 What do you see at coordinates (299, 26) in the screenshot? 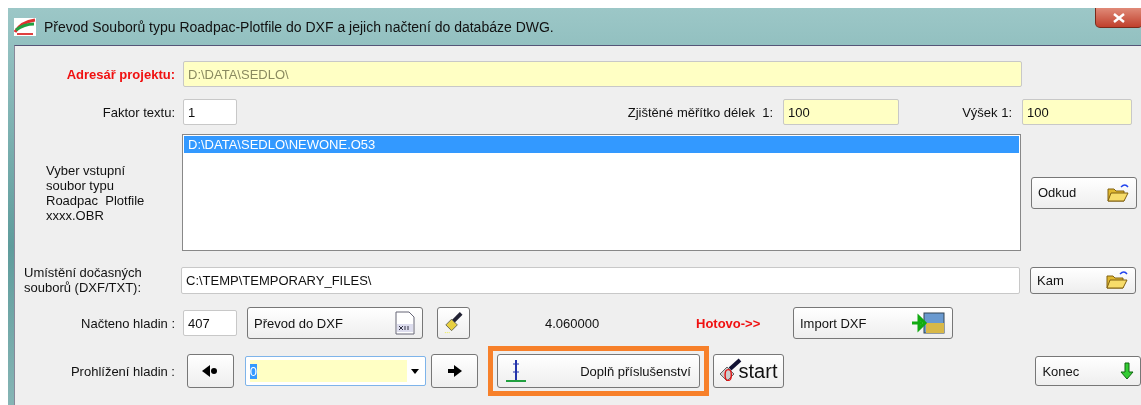
I see `window-title: Převod Souborů typu Roadpac-Plotfile do DXF a jejich načtení do databáze DWG.` at bounding box center [299, 26].